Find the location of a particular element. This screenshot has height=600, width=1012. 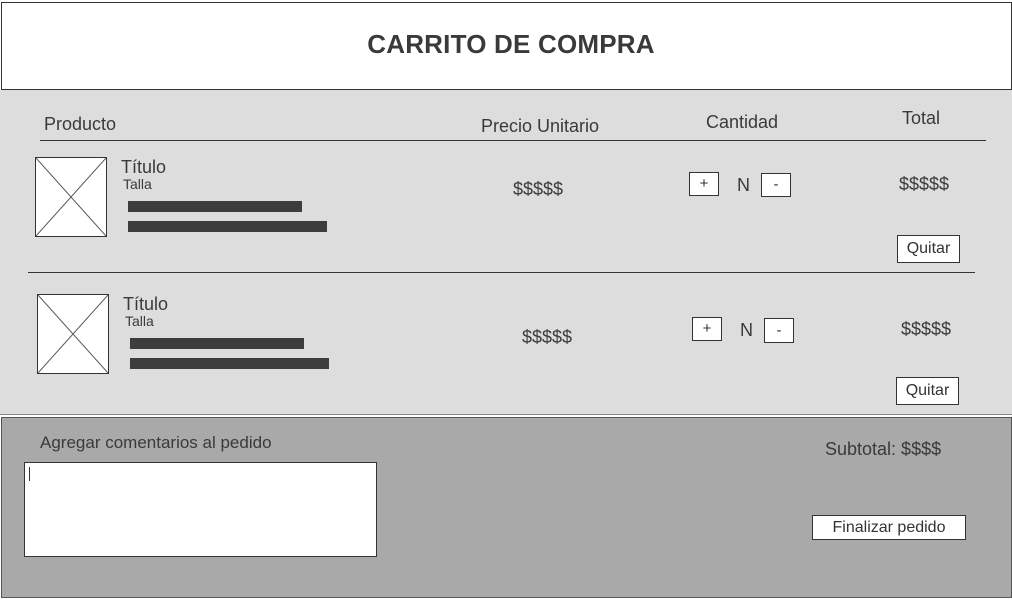

item-divider is located at coordinates (501, 272).